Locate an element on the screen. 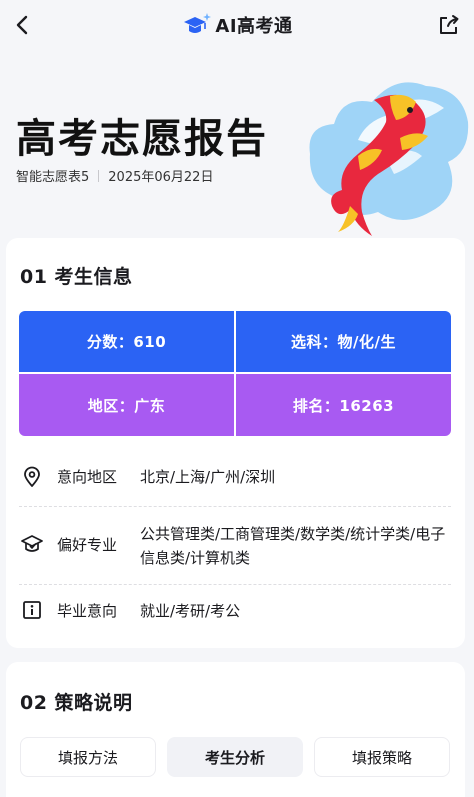 This screenshot has width=474, height=797. brand-name: AI高考通 is located at coordinates (254, 26).